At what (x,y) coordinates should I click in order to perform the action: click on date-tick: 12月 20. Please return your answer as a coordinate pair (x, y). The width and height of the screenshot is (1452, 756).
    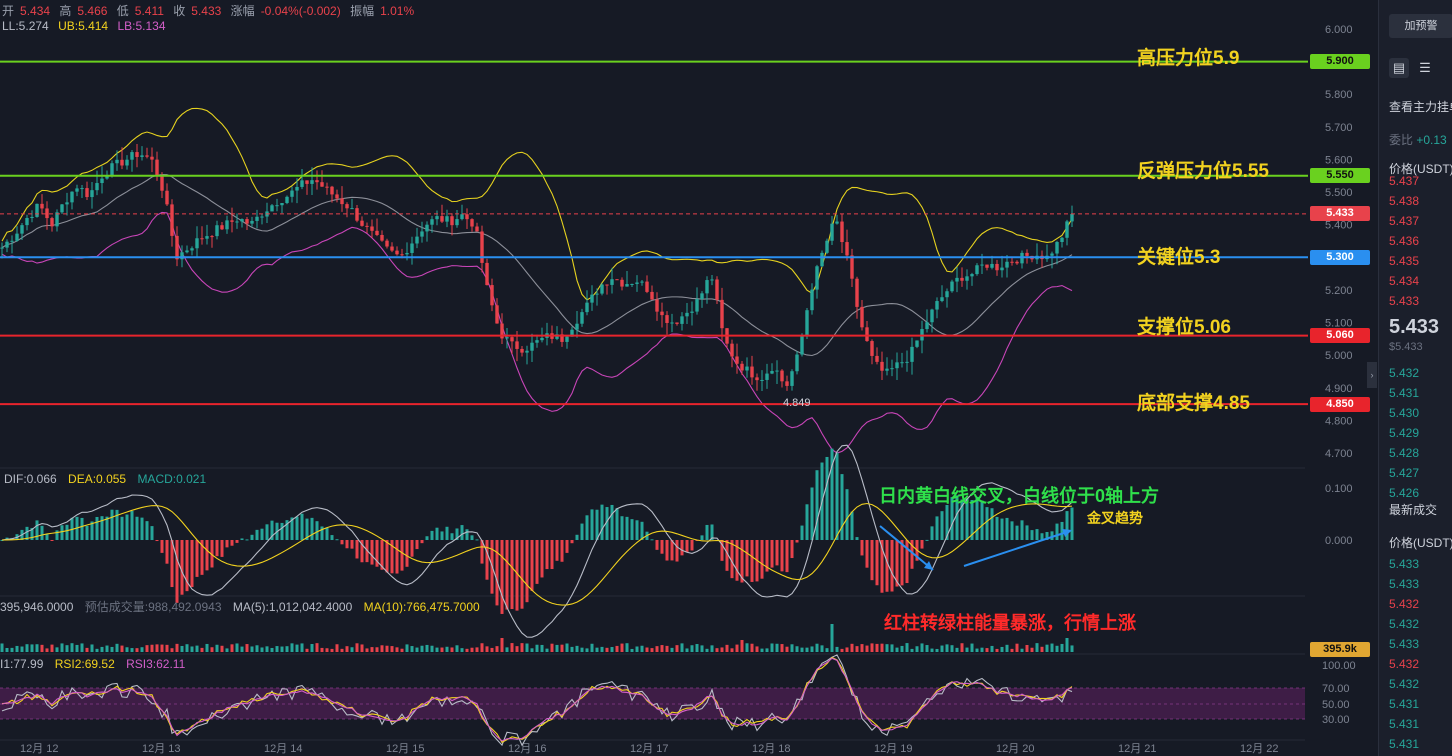
    Looking at the image, I should click on (1015, 749).